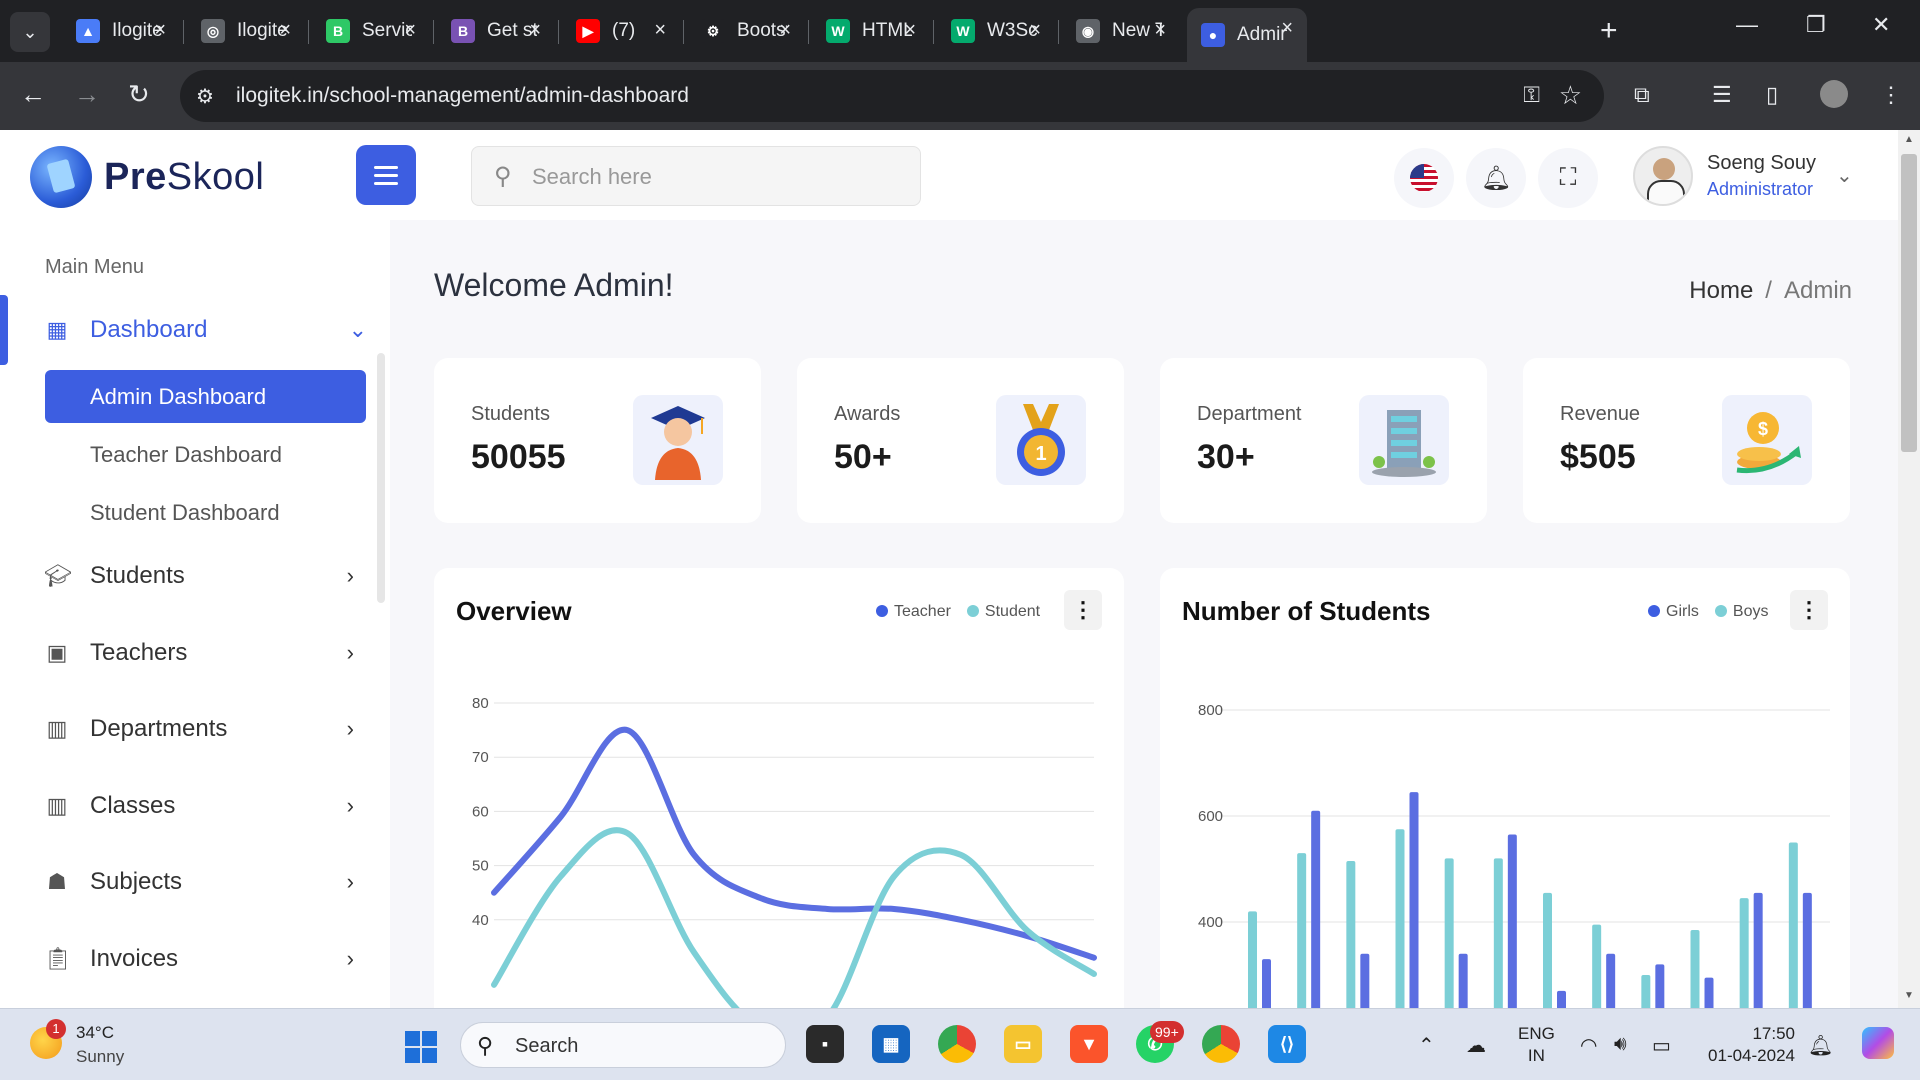 Image resolution: width=1920 pixels, height=1080 pixels. What do you see at coordinates (1210, 816) in the screenshot?
I see `y-tick-label: 600` at bounding box center [1210, 816].